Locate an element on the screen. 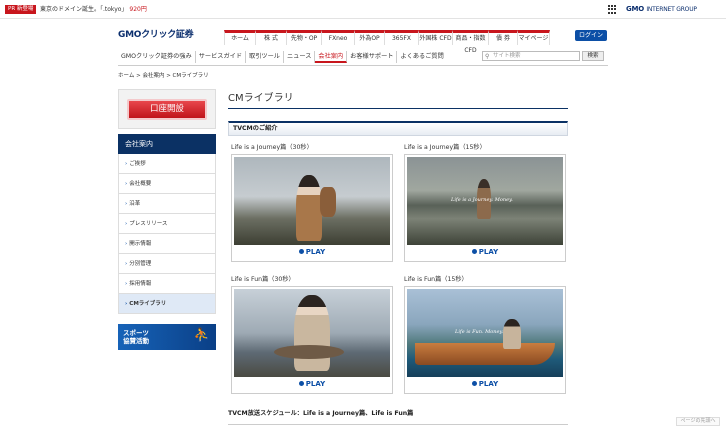 The image size is (726, 429). main-nav-item: ホーム is located at coordinates (240, 37).